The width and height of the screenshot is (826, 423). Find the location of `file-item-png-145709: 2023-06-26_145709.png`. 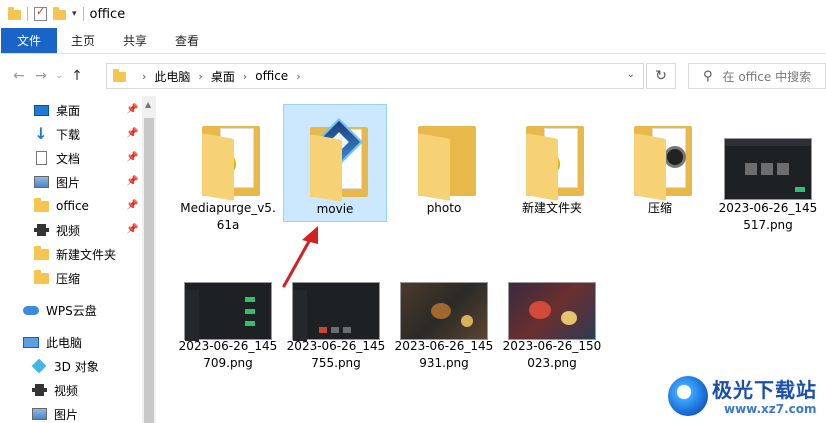

file-item-png-145709: 2023-06-26_145709.png is located at coordinates (228, 319).